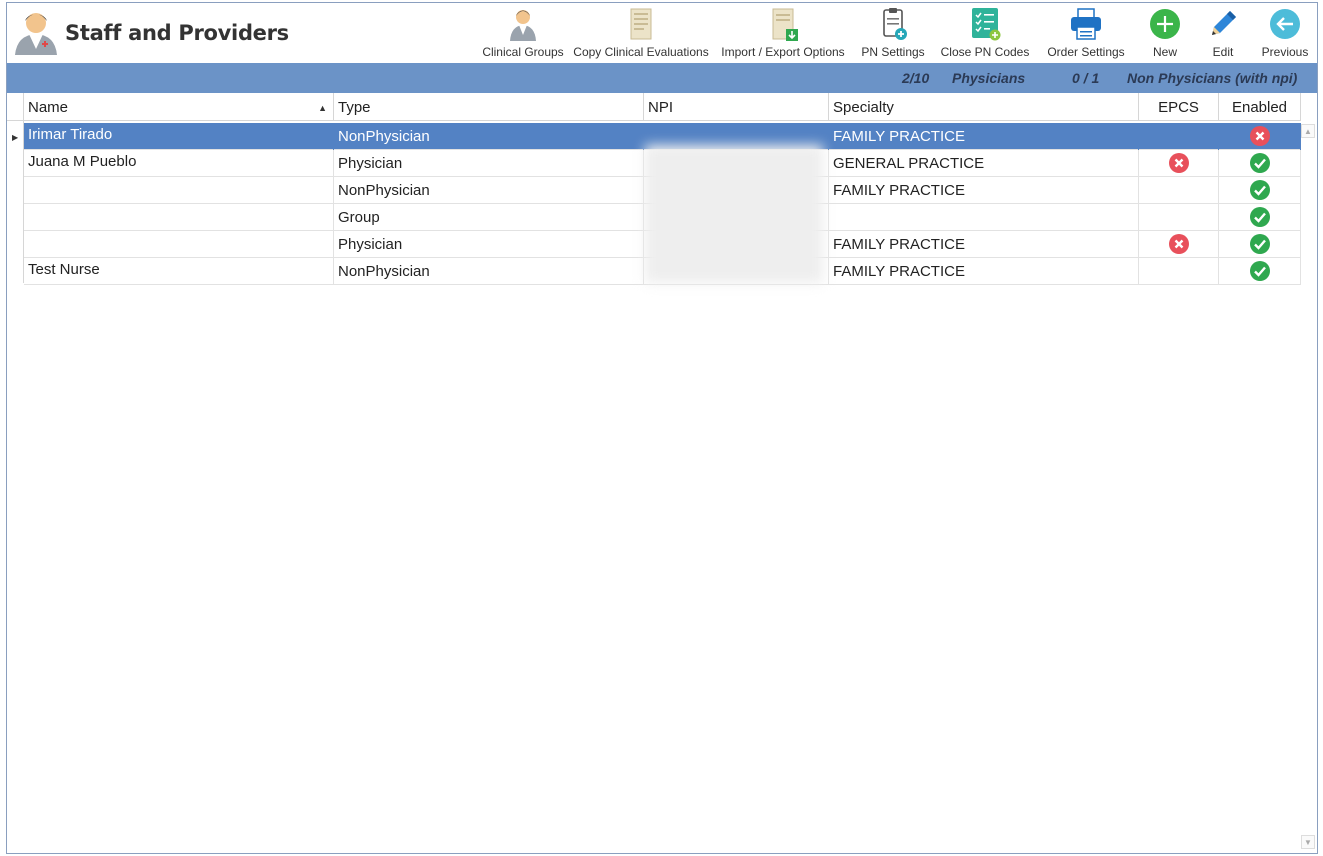 This screenshot has width=1323, height=856. What do you see at coordinates (177, 33) in the screenshot?
I see `page-title: Staff and Providers` at bounding box center [177, 33].